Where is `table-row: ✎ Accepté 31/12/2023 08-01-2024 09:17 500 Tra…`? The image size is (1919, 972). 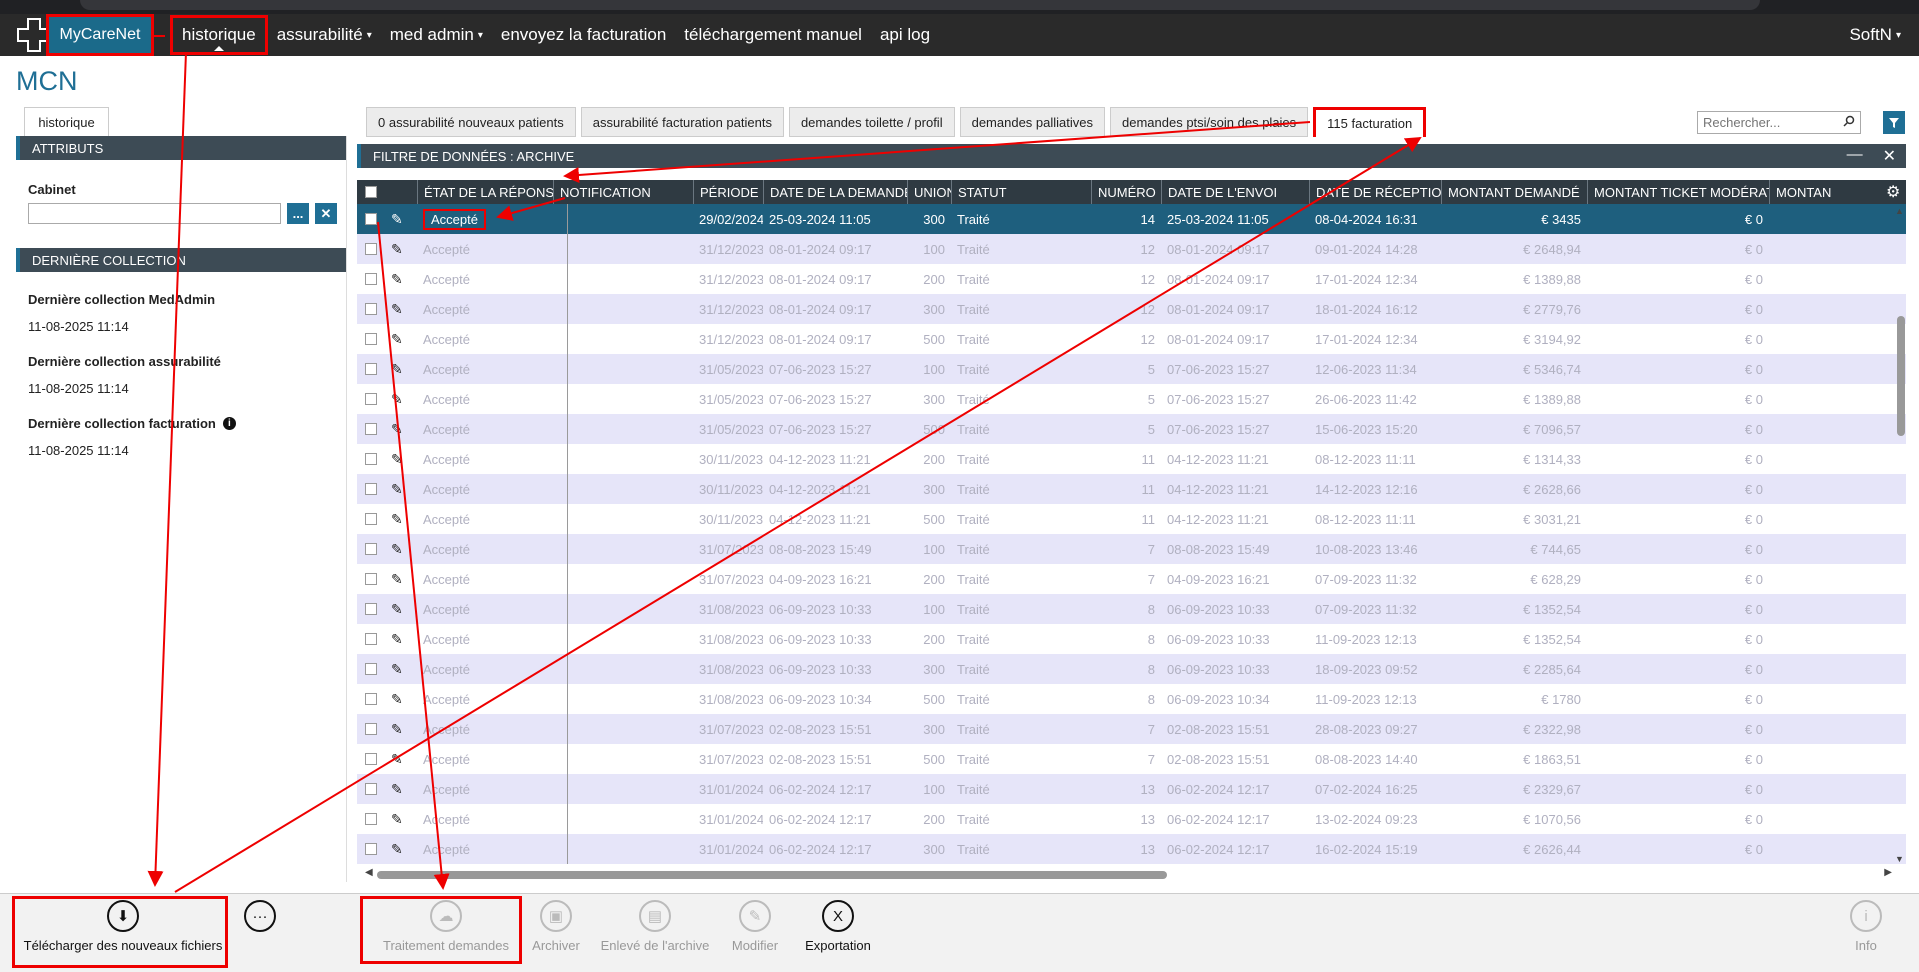
table-row: ✎ Accepté 31/12/2023 08-01-2024 09:17 500 Tra… is located at coordinates (1131, 339).